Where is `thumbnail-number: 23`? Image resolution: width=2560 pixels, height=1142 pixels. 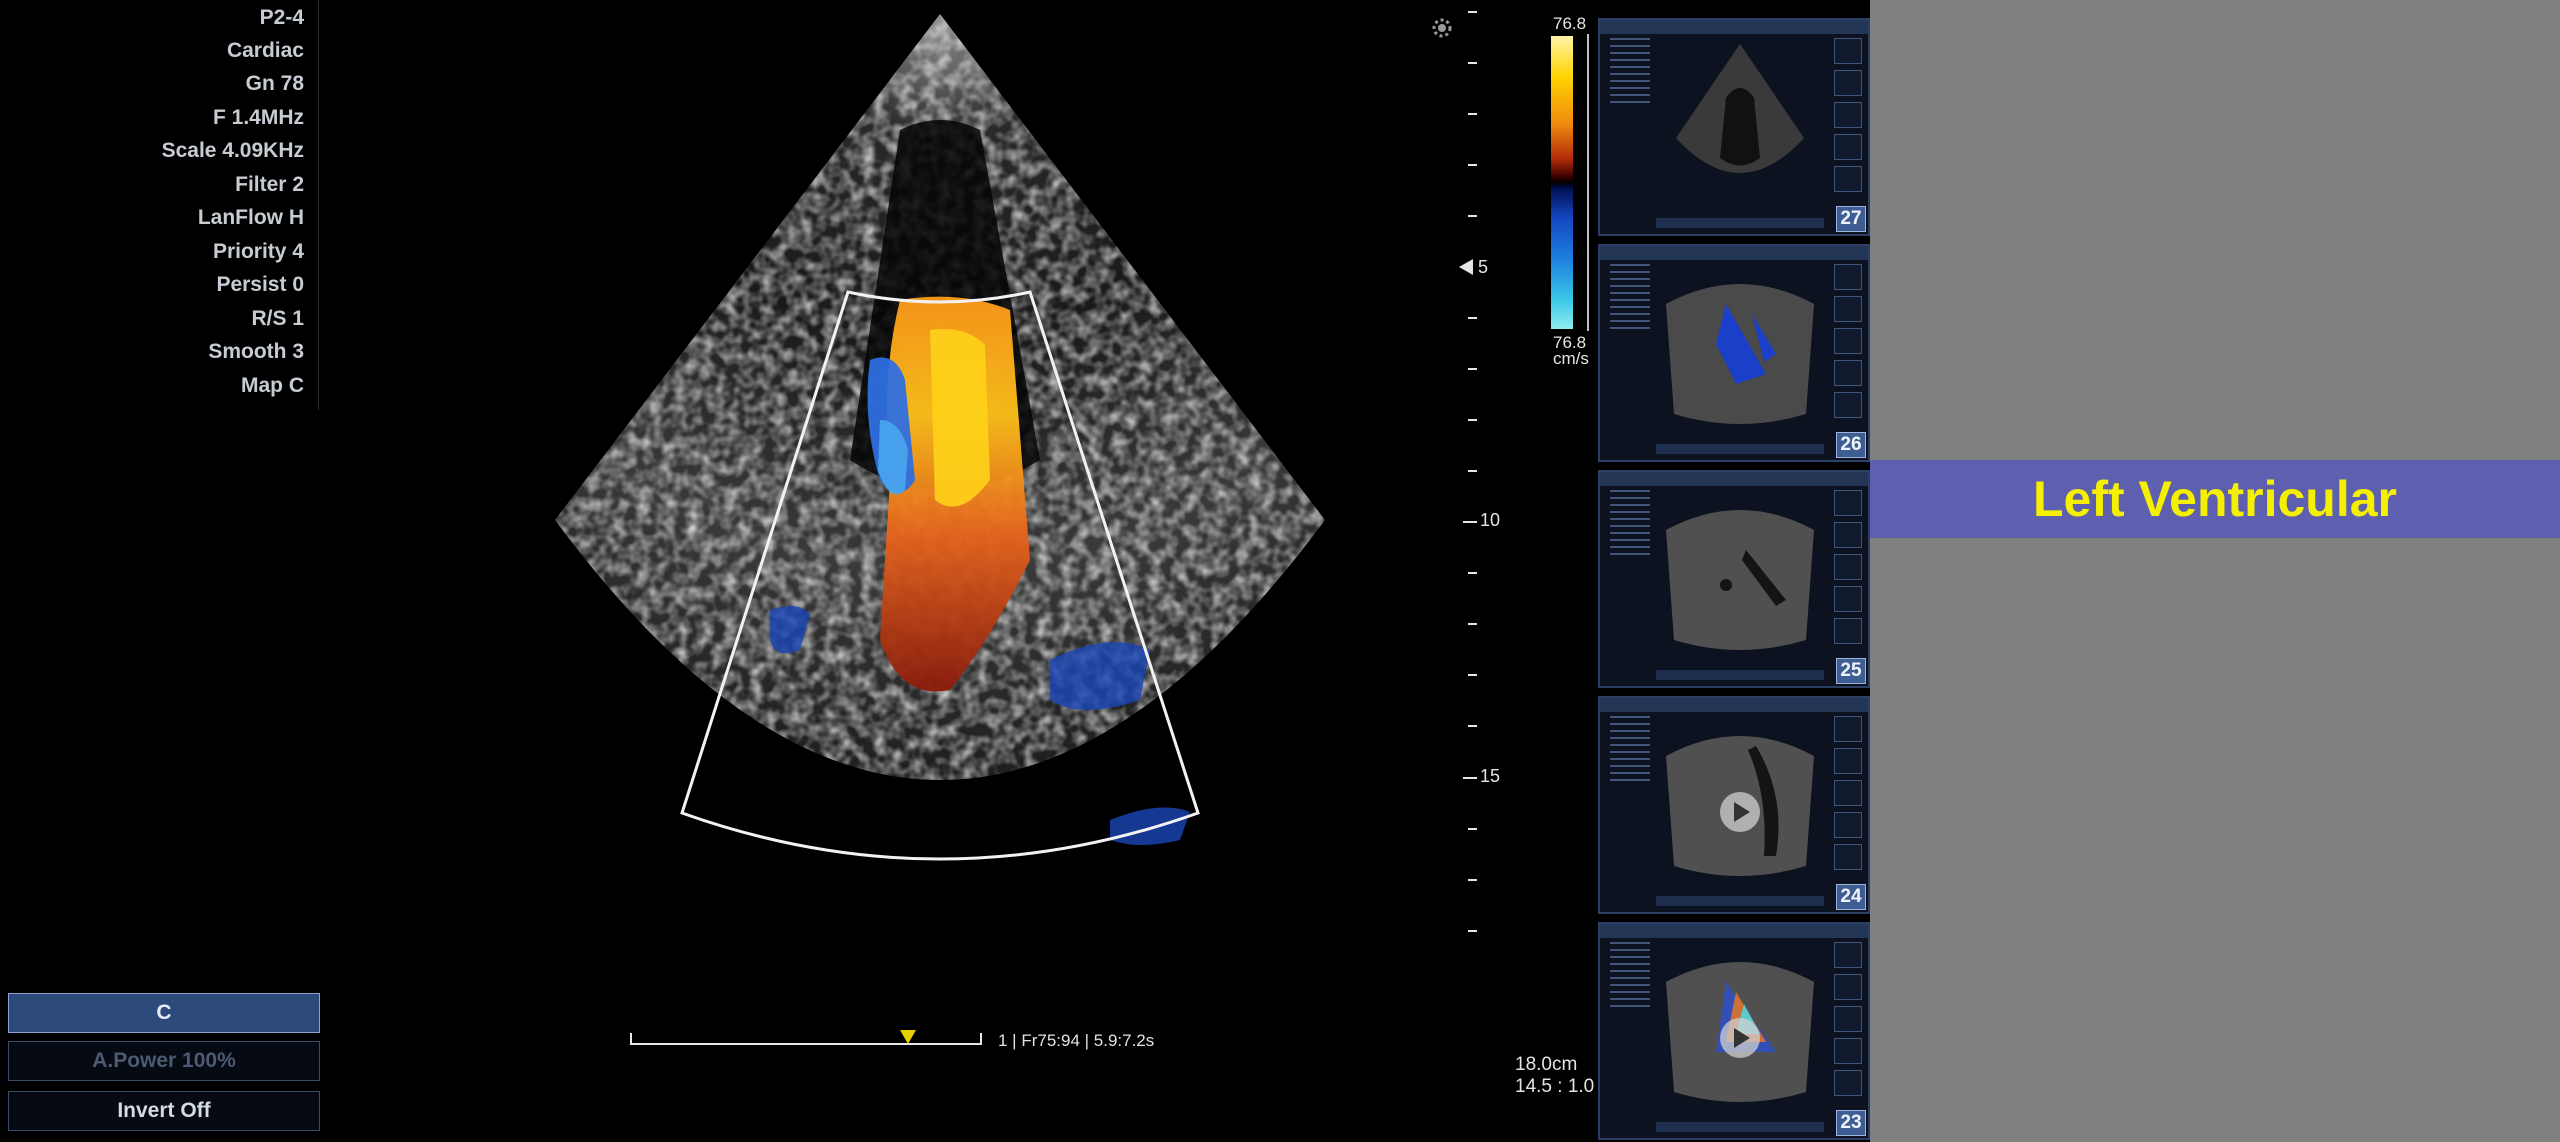
thumbnail-number: 23 is located at coordinates (1851, 1123).